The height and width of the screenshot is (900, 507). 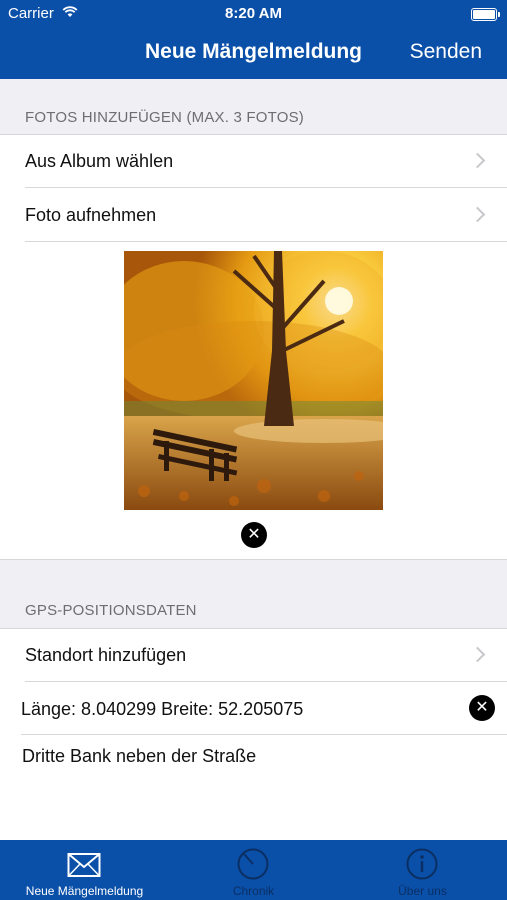 I want to click on add-location-row: Standort hinzufügen, so click(x=253, y=655).